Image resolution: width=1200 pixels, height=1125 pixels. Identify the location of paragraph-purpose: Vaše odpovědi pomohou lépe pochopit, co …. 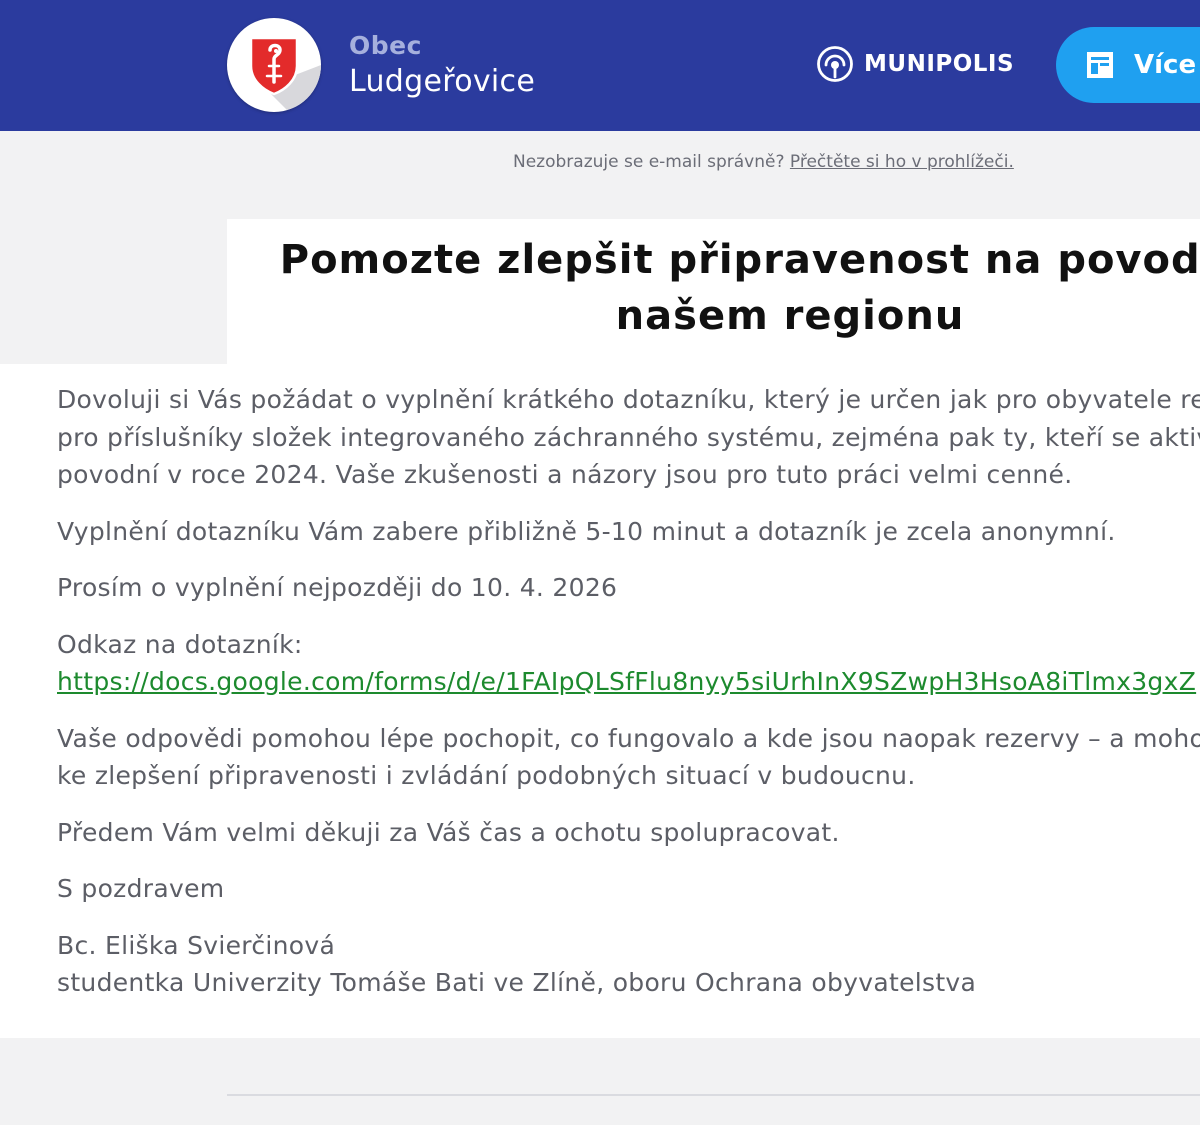
(628, 757).